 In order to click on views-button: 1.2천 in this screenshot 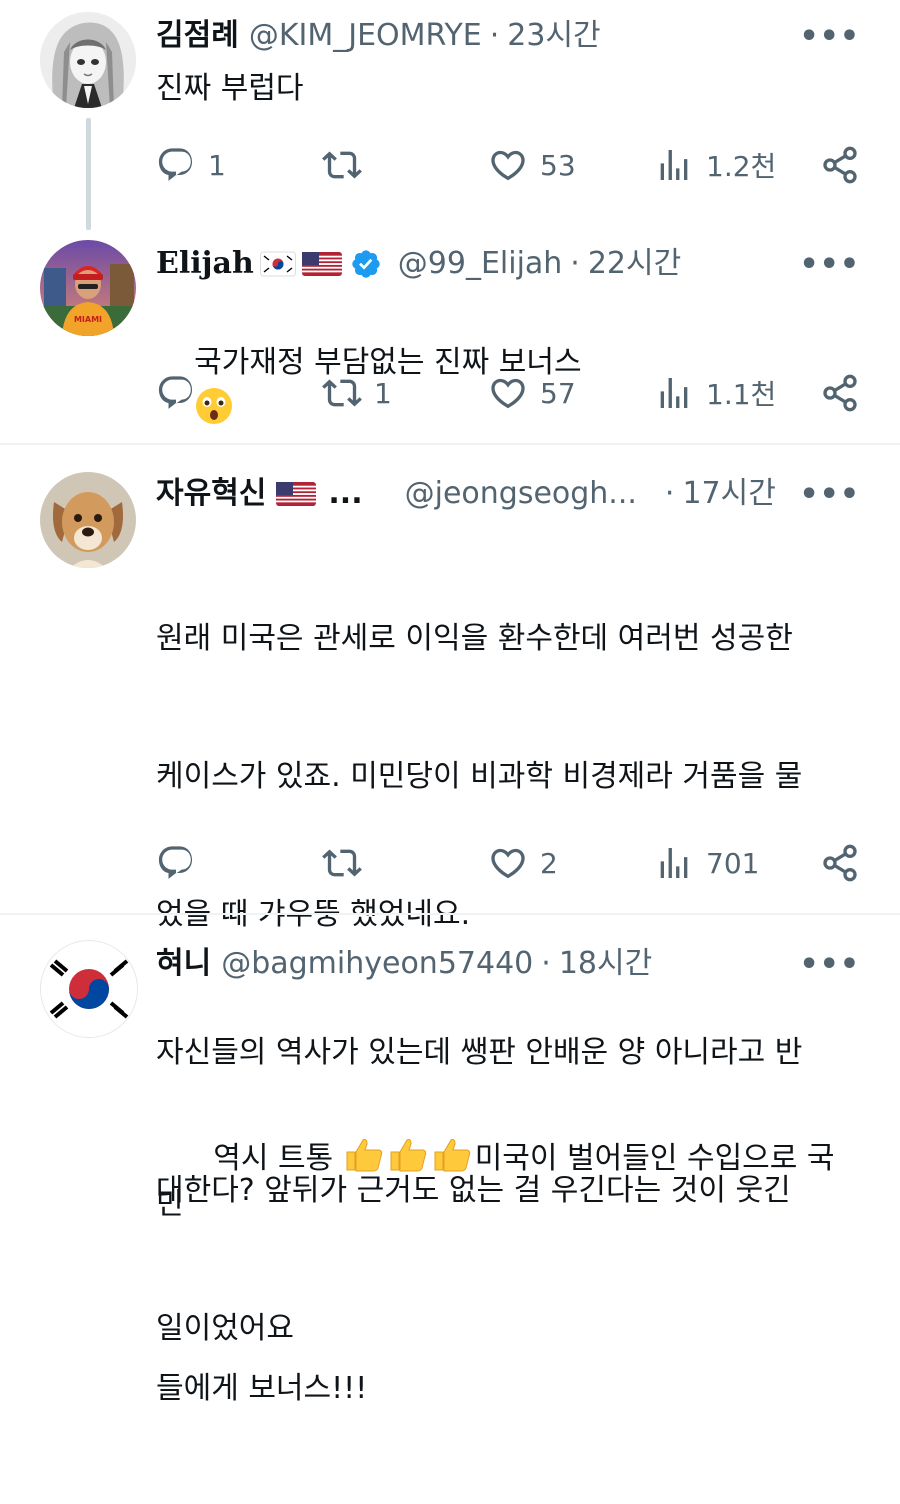, I will do `click(715, 165)`.